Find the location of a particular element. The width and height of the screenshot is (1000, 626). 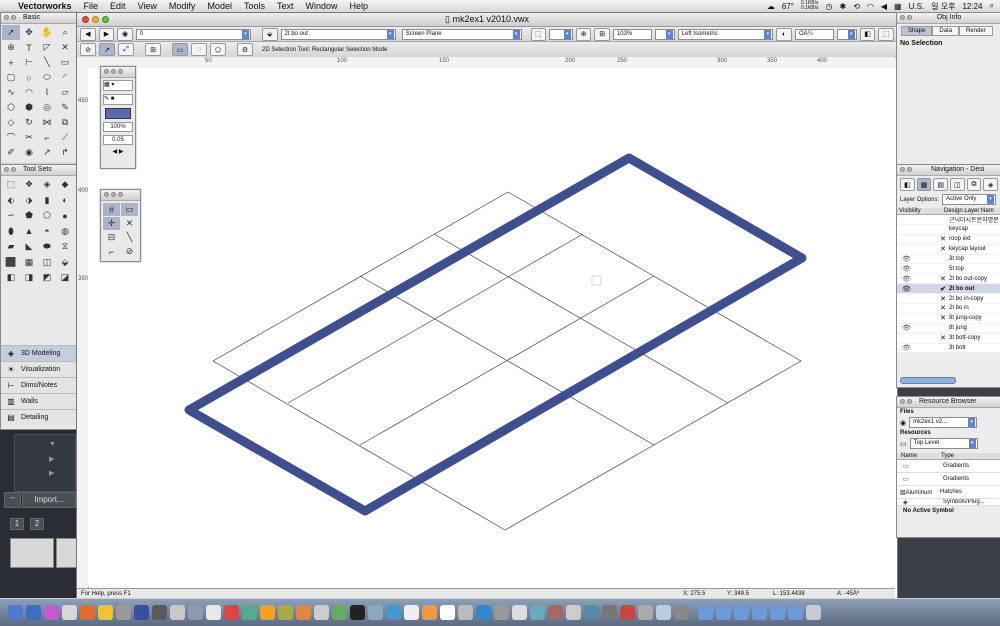

file-select: mk2ex1 v2... ▾ is located at coordinates (943, 422).